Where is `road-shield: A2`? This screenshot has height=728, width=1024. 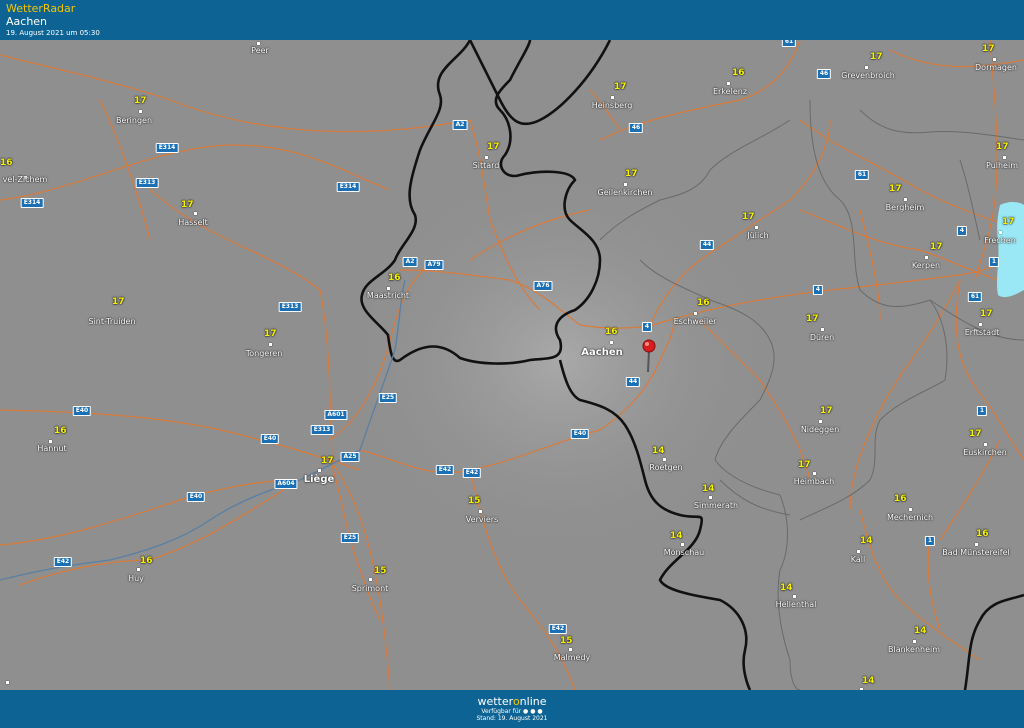
road-shield: A2 is located at coordinates (410, 262).